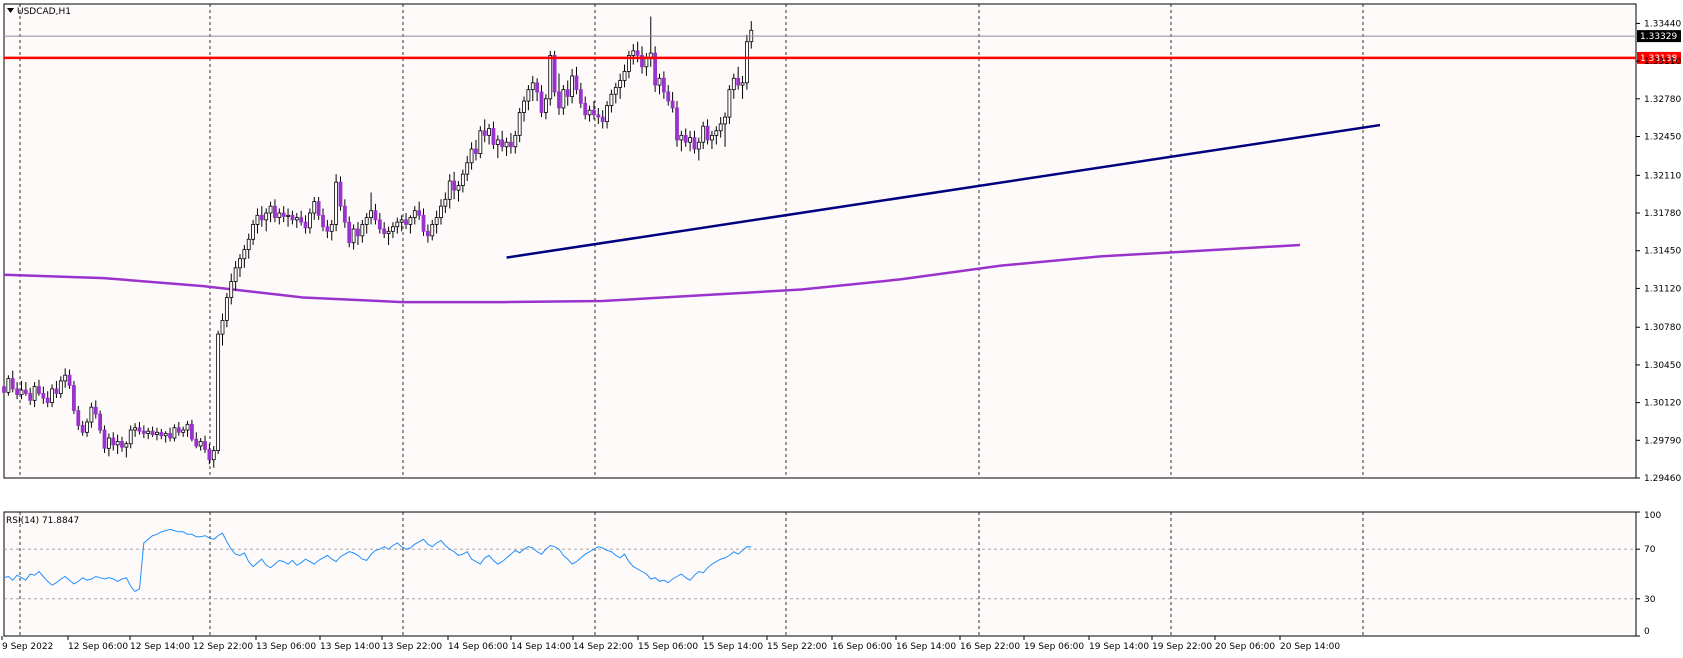 This screenshot has width=1683, height=658. I want to click on y-tick-label-3: 1.32450, so click(1662, 137).